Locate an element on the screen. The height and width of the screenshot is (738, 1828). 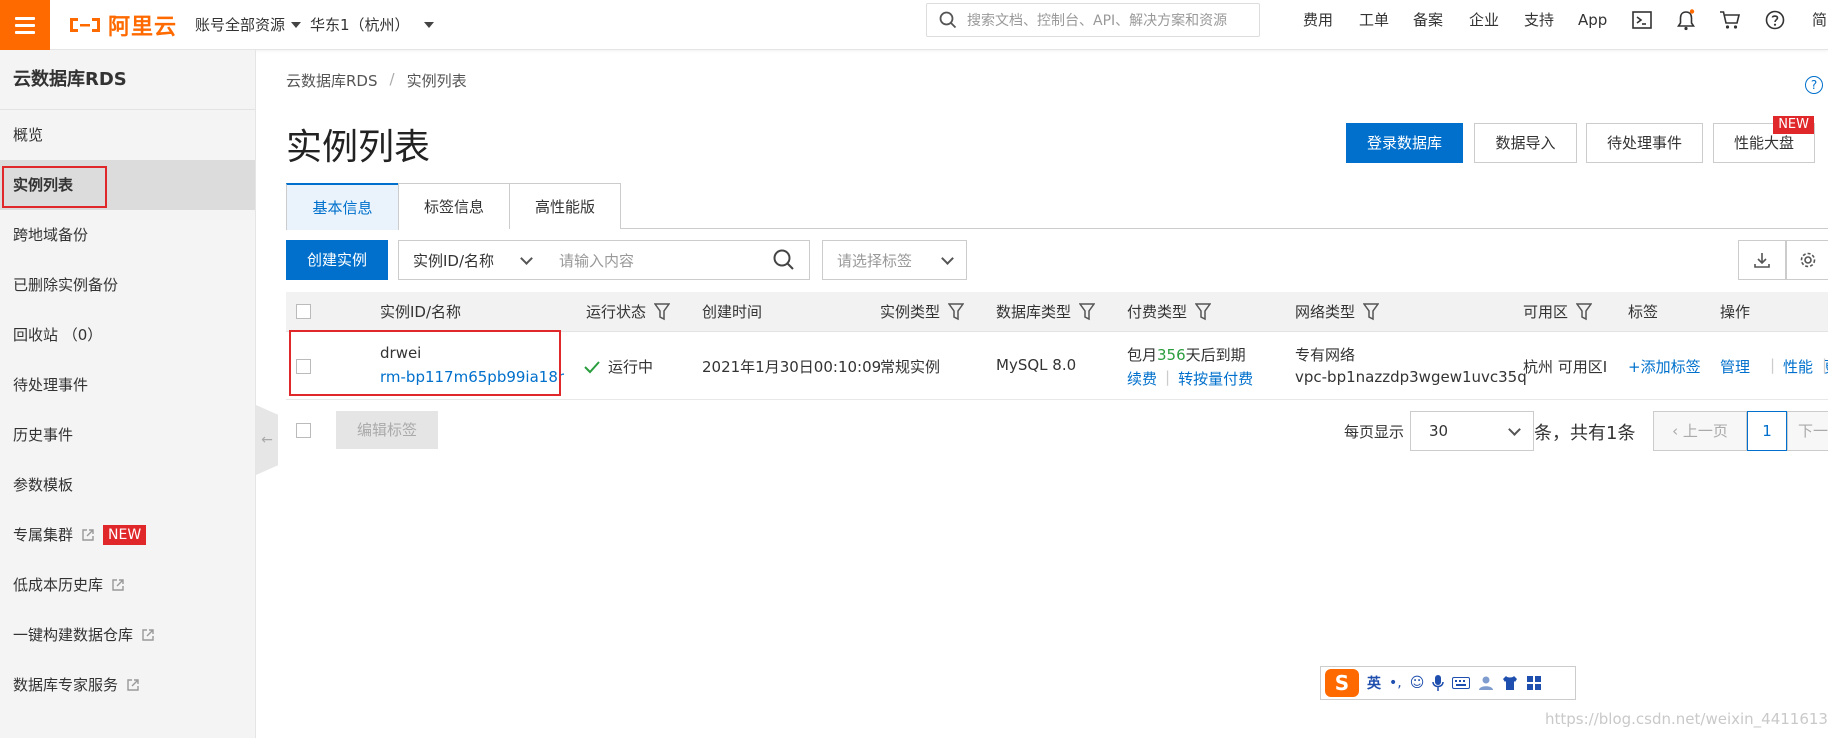
tag-select: 请选择标签 is located at coordinates (894, 260).